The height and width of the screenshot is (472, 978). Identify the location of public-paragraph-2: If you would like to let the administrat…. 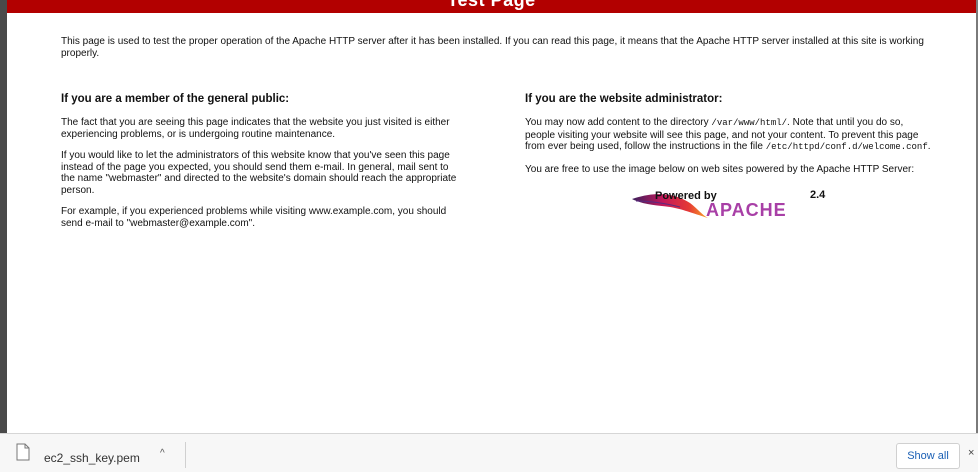
(259, 173).